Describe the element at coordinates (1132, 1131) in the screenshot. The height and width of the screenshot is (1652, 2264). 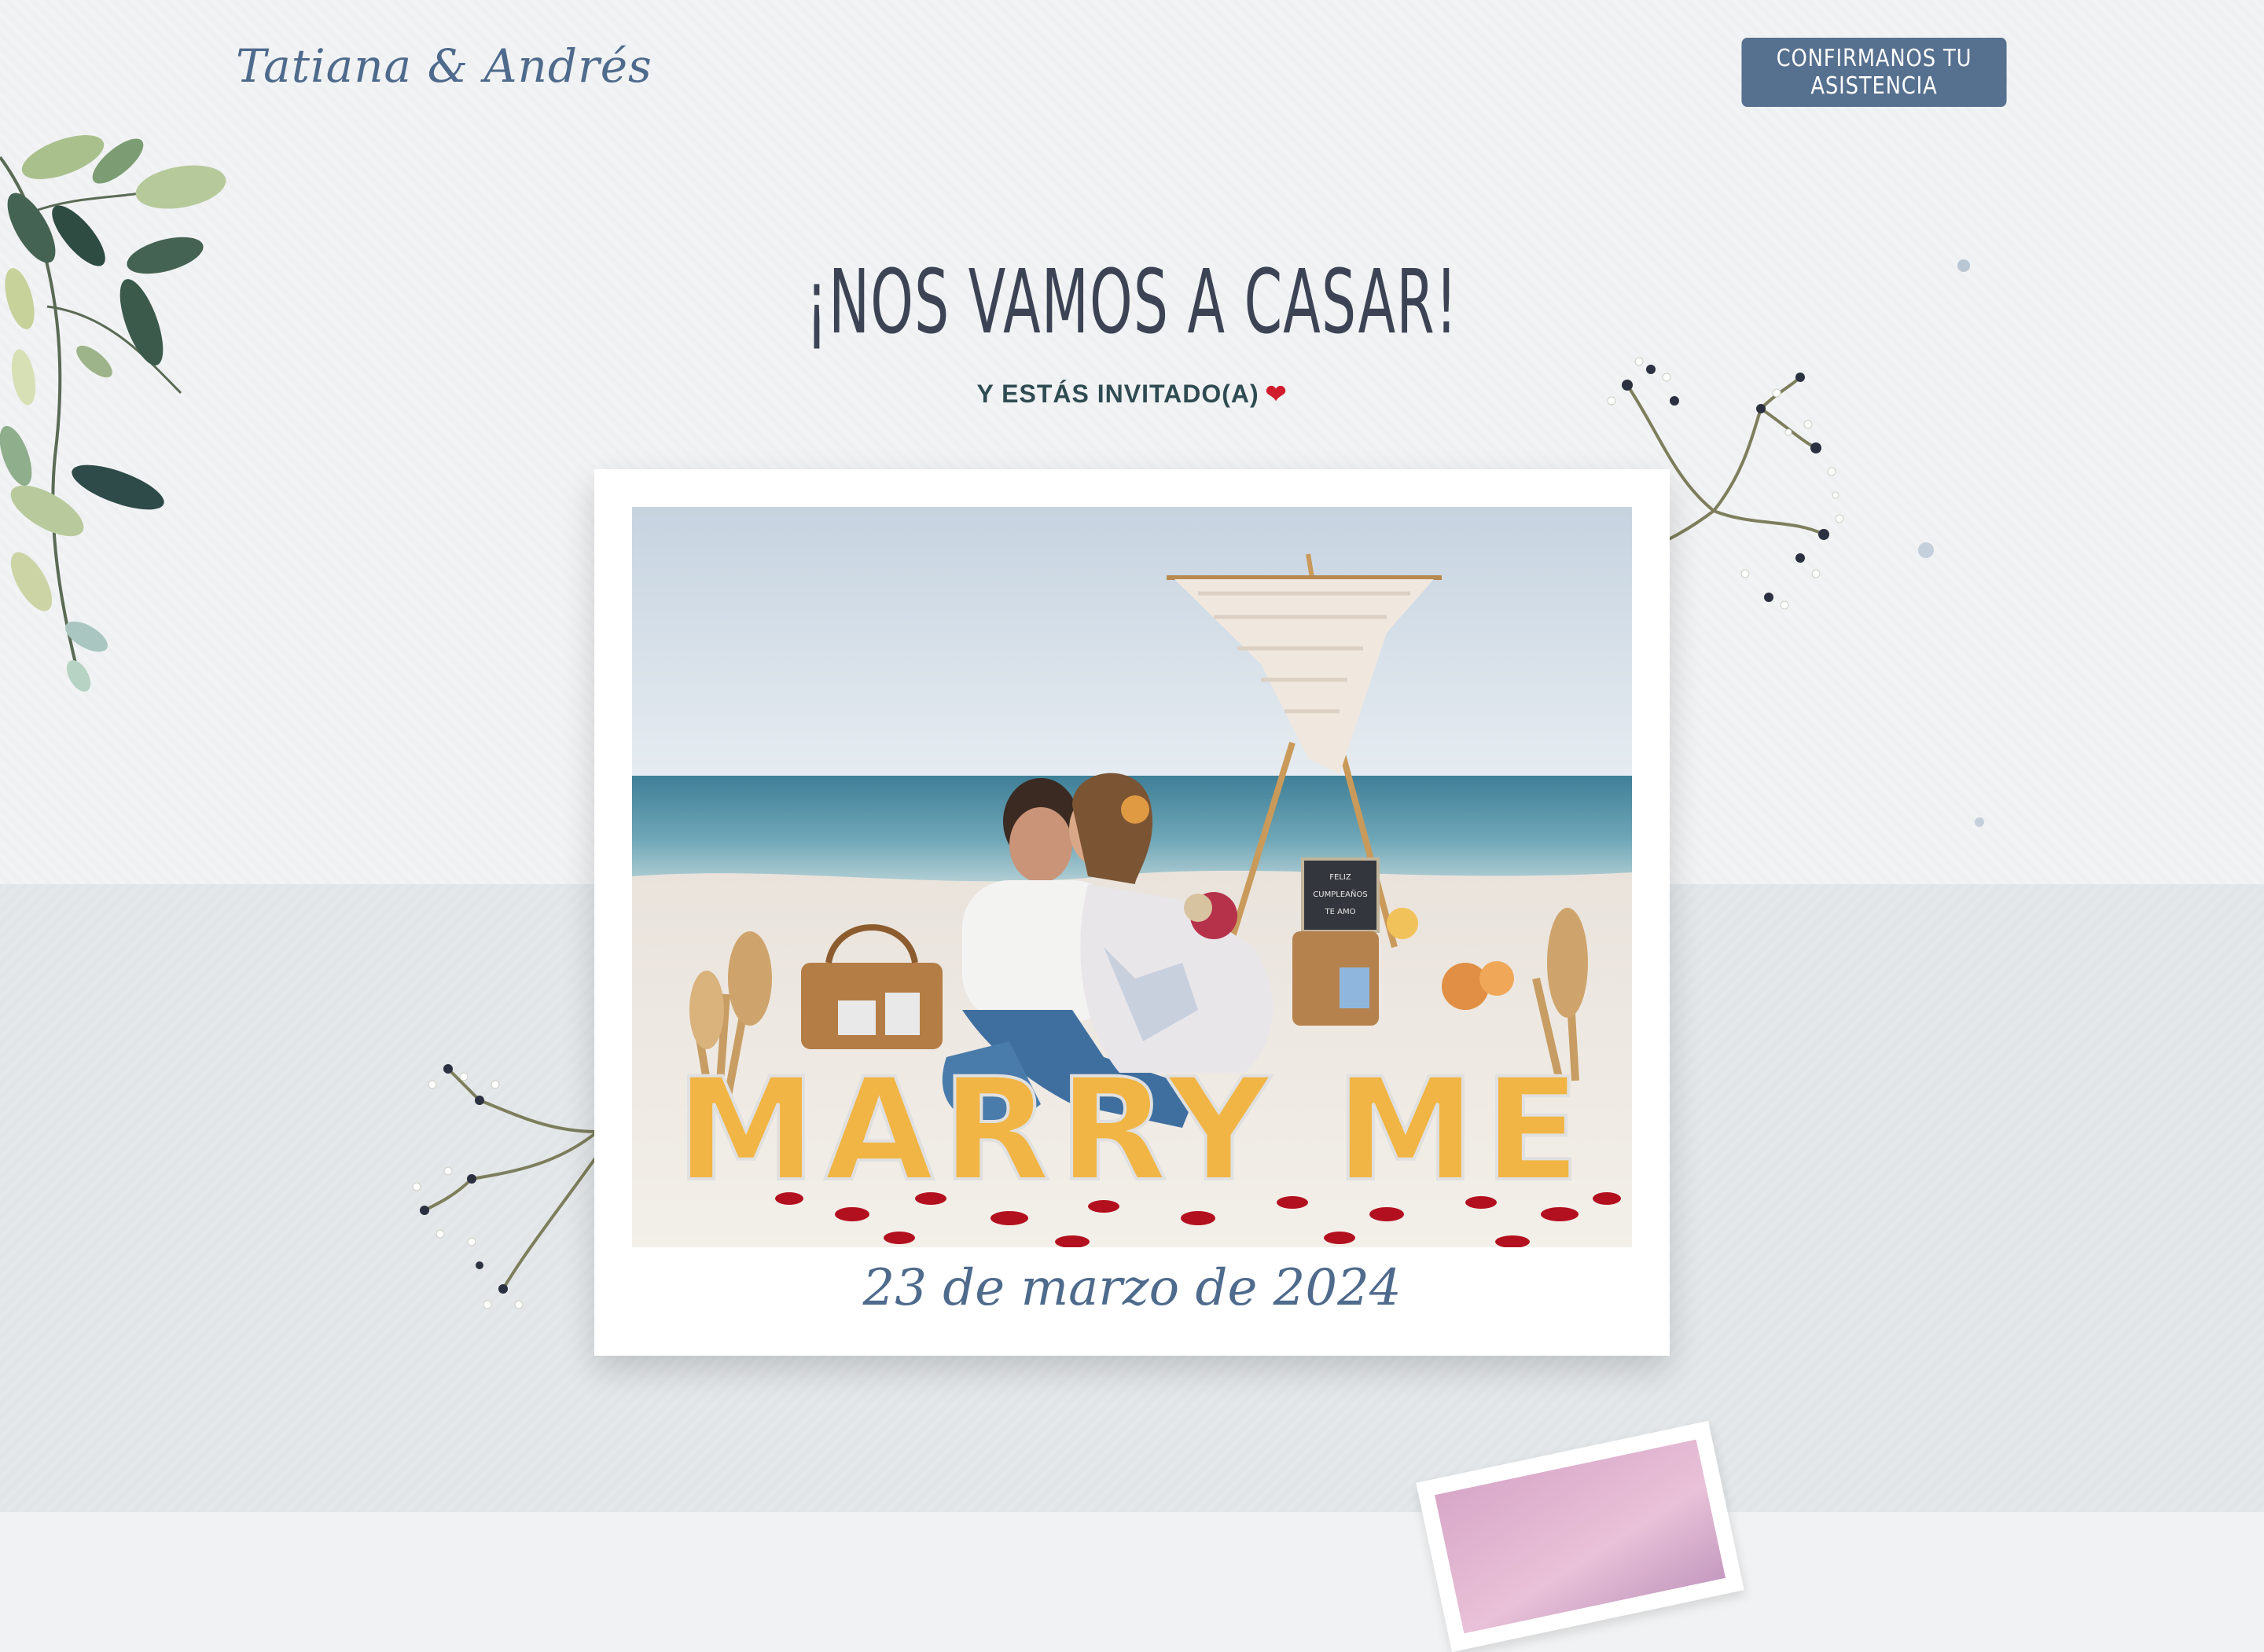
I see `marry-me-sign: MARRY ME` at that location.